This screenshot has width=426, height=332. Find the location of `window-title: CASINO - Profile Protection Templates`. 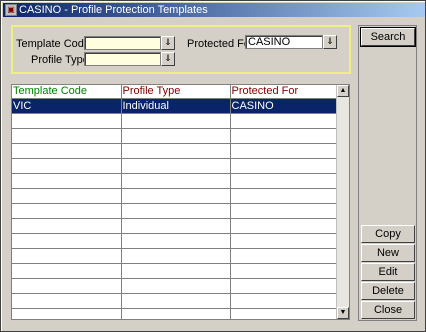

window-title: CASINO - Profile Protection Templates is located at coordinates (113, 10).